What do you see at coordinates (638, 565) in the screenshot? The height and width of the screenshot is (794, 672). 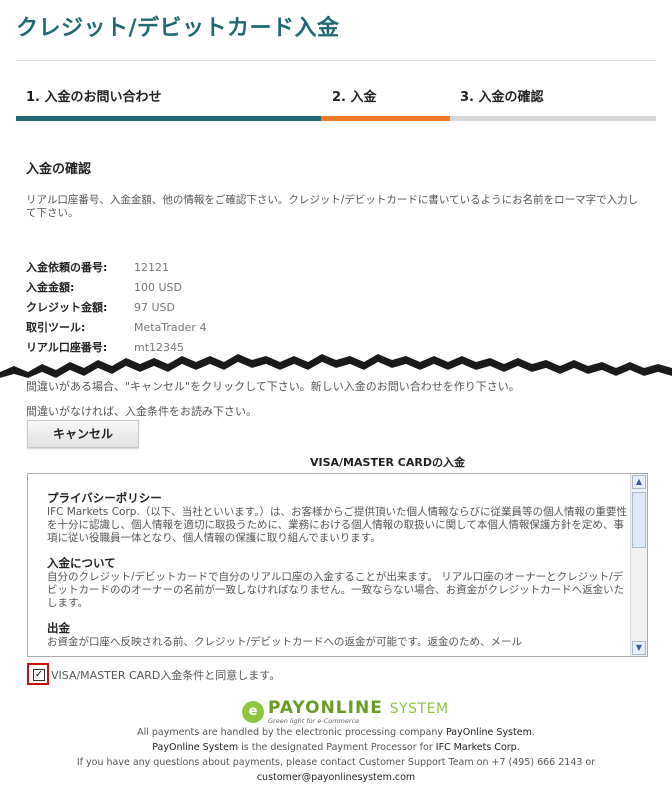 I see `terms-scrollbar: ▲ ▼` at bounding box center [638, 565].